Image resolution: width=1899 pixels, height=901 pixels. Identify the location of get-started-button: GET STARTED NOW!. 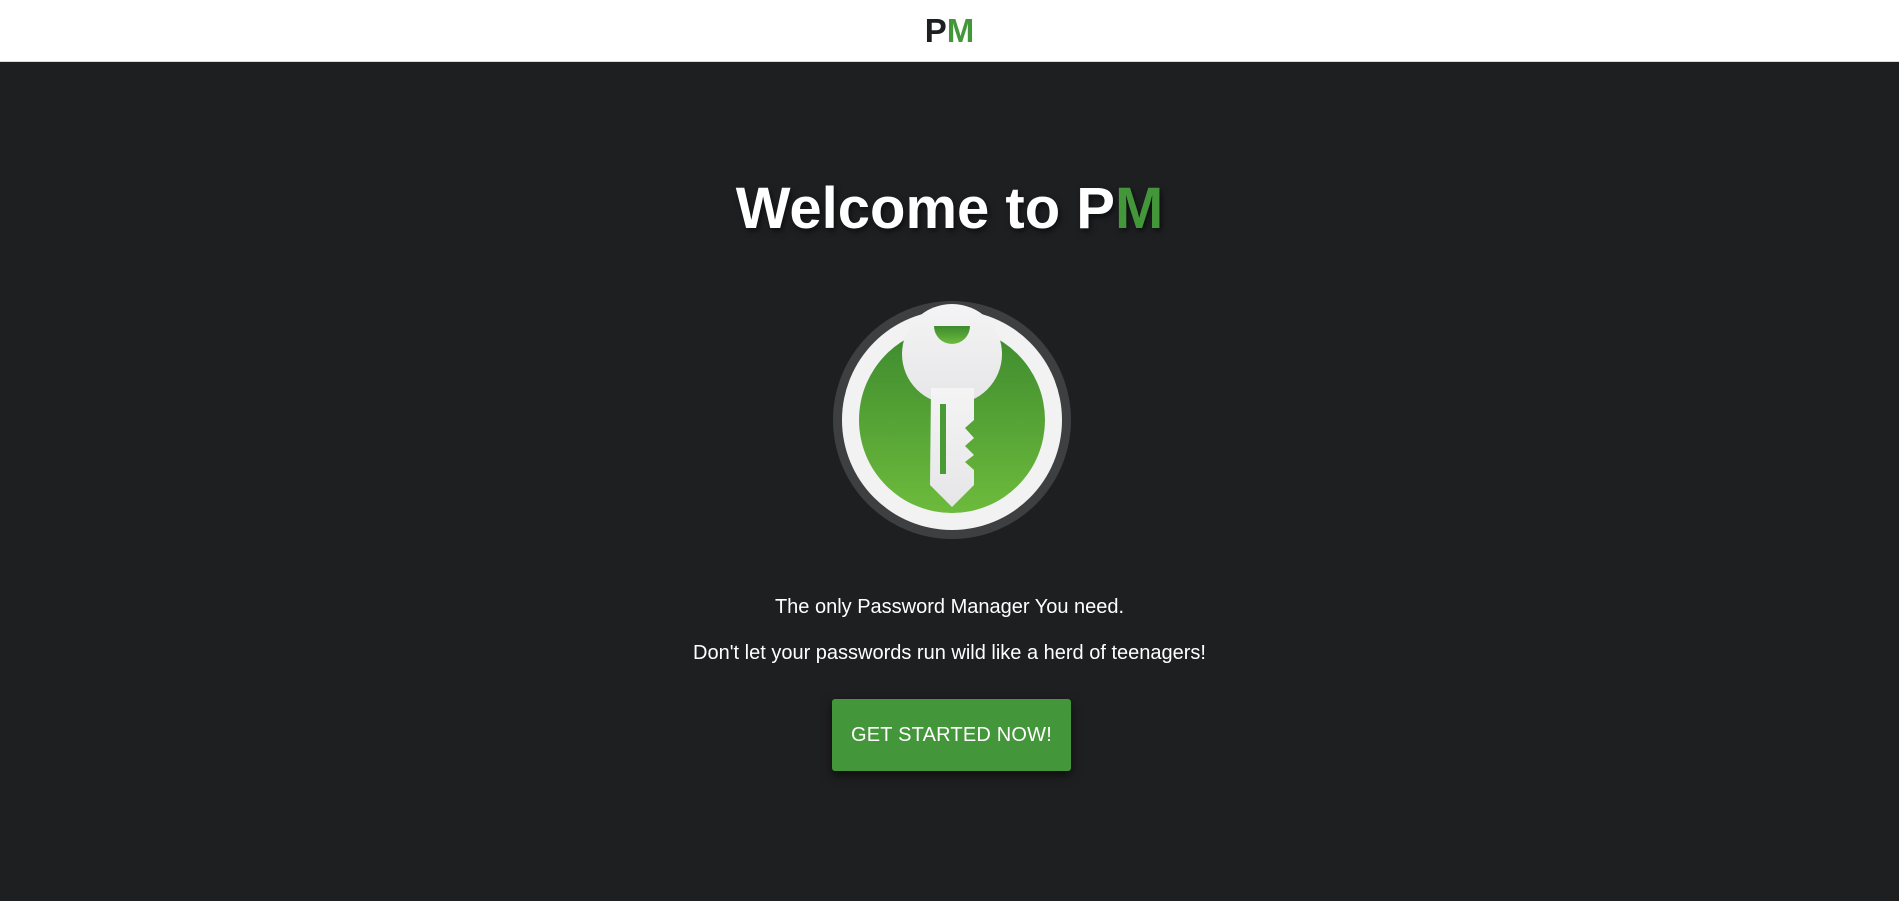
(951, 735).